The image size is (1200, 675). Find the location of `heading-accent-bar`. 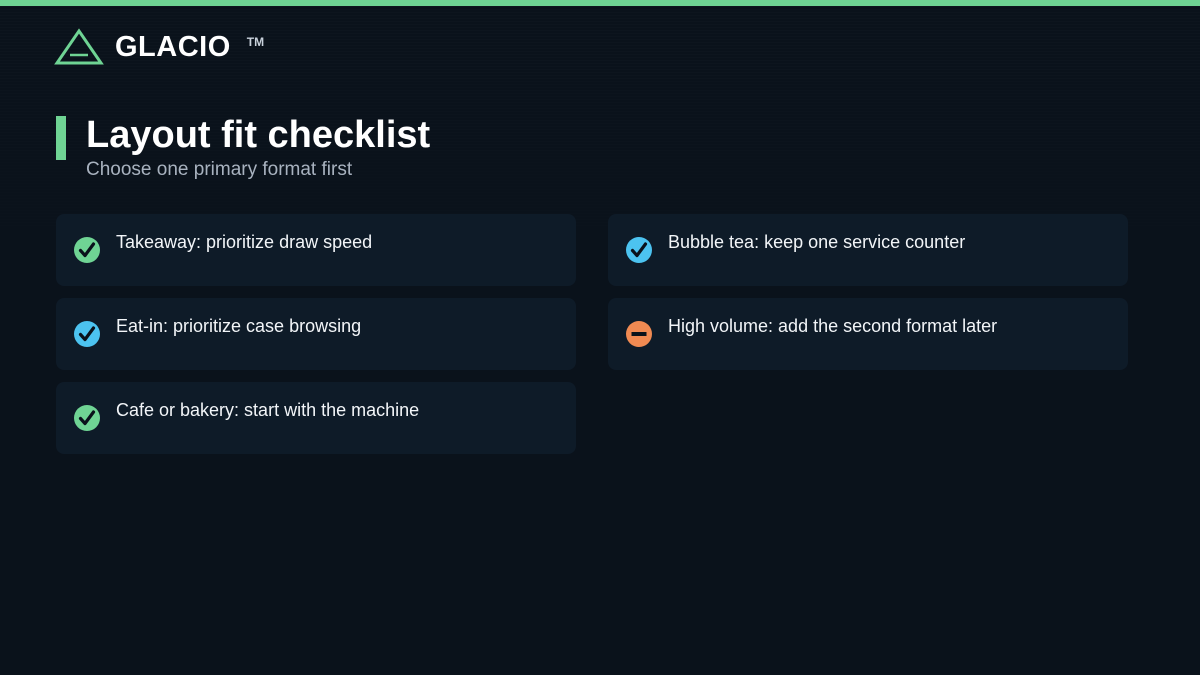

heading-accent-bar is located at coordinates (61, 138).